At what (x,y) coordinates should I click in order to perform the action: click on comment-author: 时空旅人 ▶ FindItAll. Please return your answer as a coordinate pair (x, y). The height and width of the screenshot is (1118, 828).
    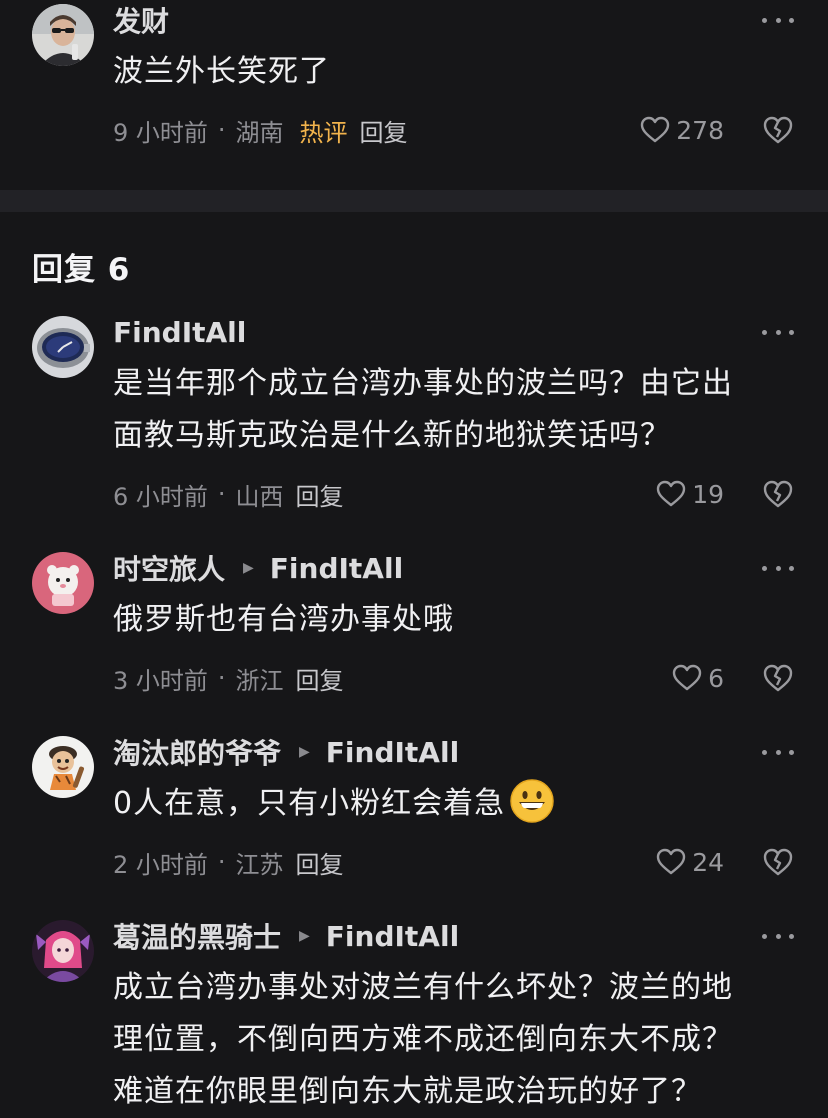
    Looking at the image, I should click on (258, 568).